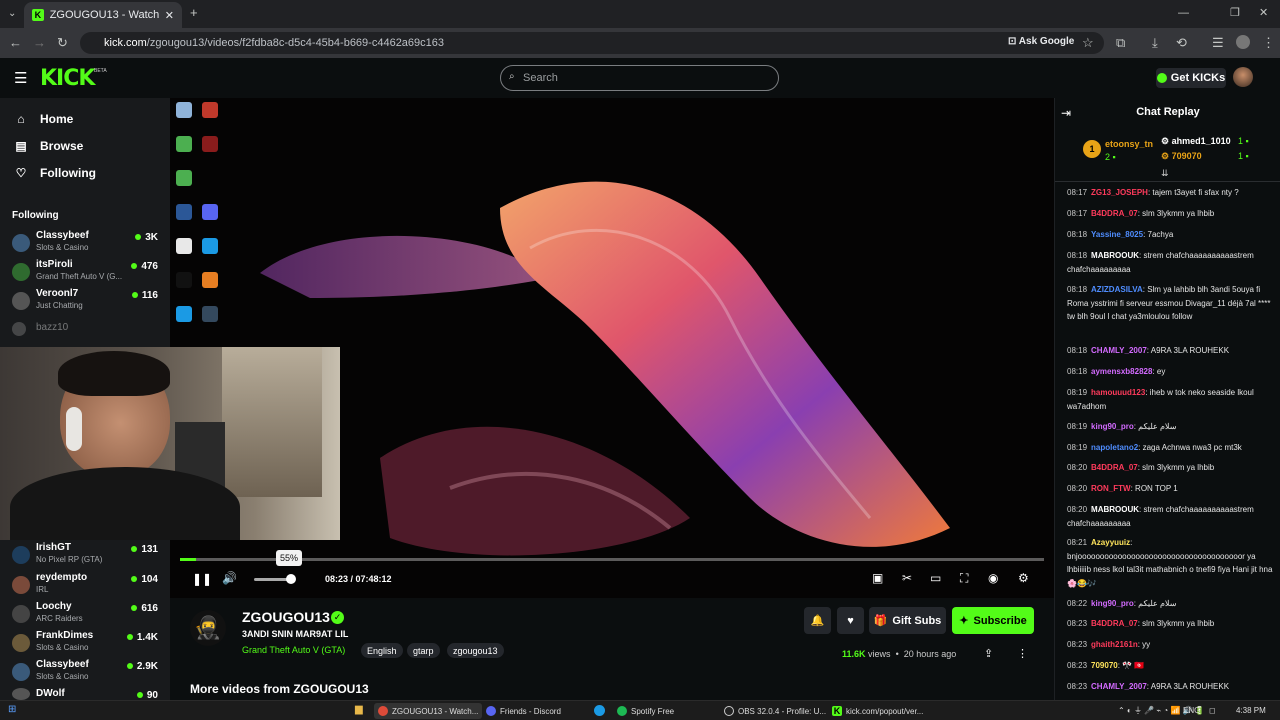  Describe the element at coordinates (1183, 13) in the screenshot. I see `minimize-icon: —` at that location.